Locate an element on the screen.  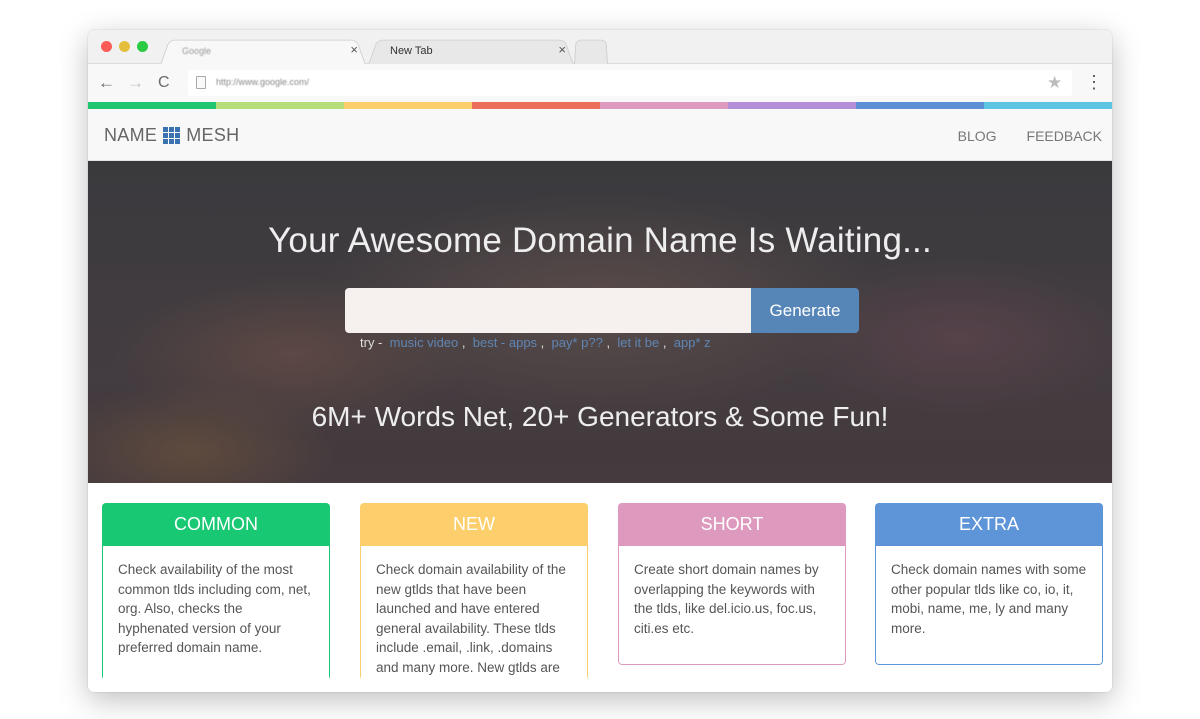
card-title: EXTRA is located at coordinates (989, 524).